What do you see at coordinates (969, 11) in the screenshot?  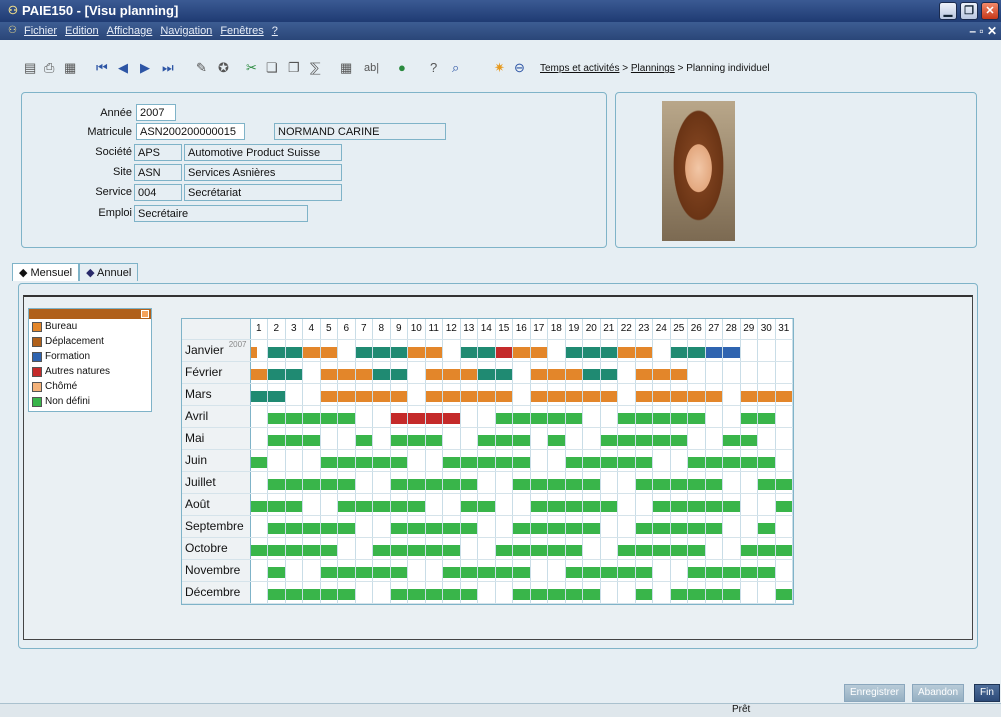 I see `restore-icon: ❐` at bounding box center [969, 11].